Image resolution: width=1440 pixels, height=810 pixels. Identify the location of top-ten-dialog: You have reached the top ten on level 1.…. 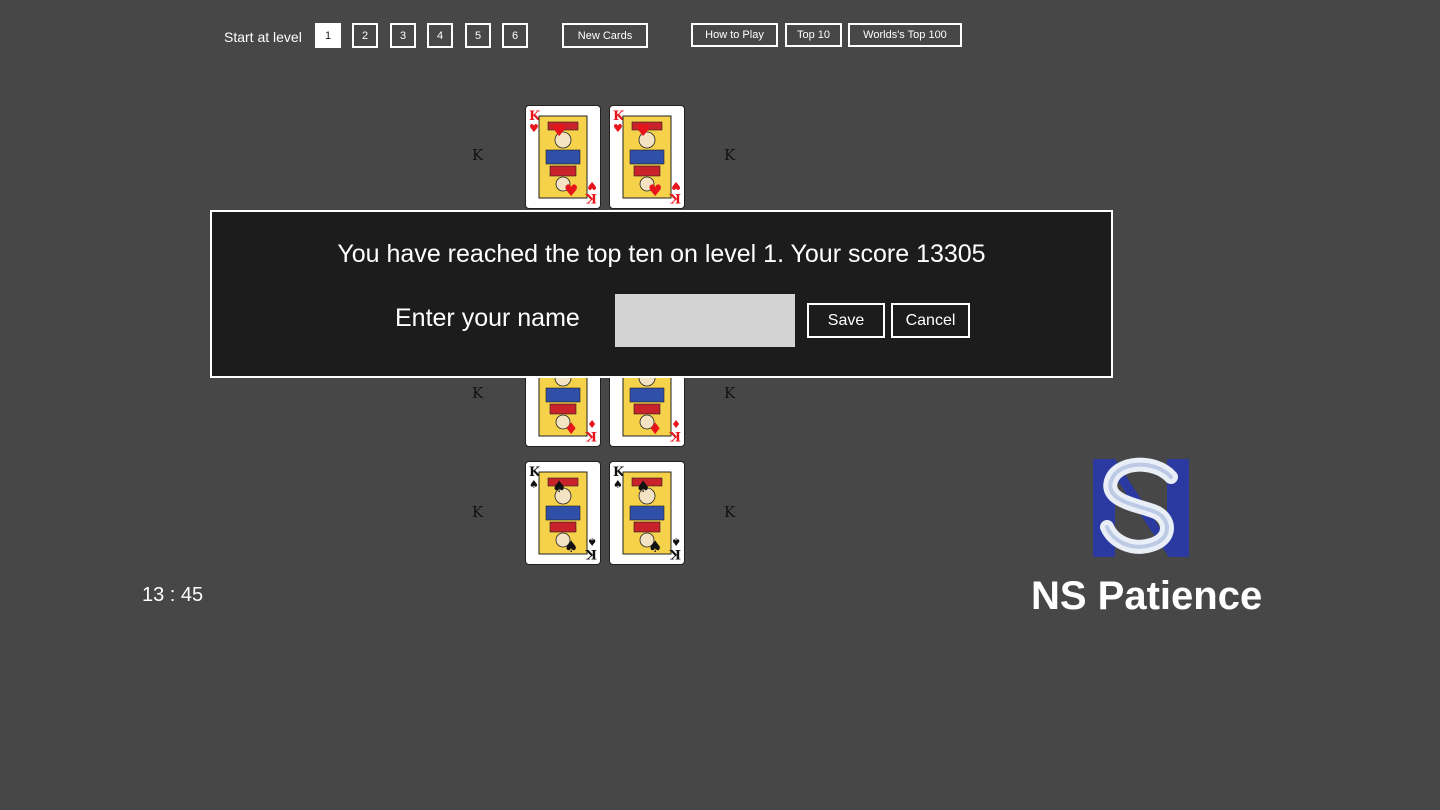
(661, 294).